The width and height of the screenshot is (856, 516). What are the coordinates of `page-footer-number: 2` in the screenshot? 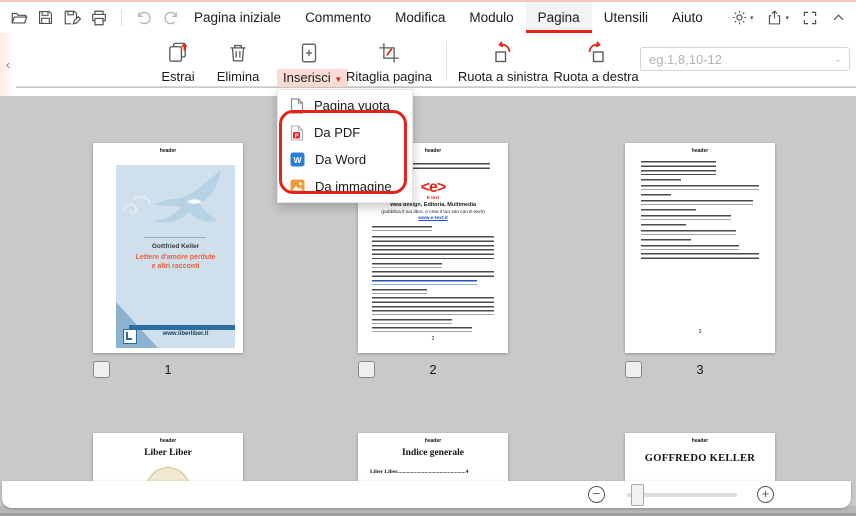 It's located at (433, 339).